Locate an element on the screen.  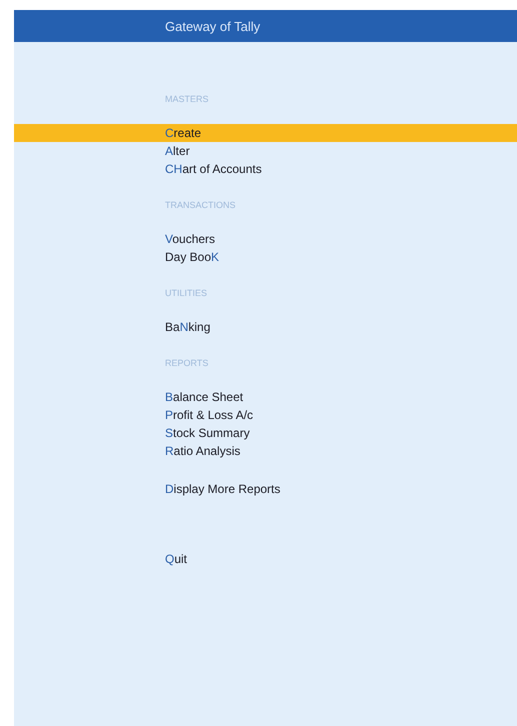
menu-item: Quit is located at coordinates (265, 559).